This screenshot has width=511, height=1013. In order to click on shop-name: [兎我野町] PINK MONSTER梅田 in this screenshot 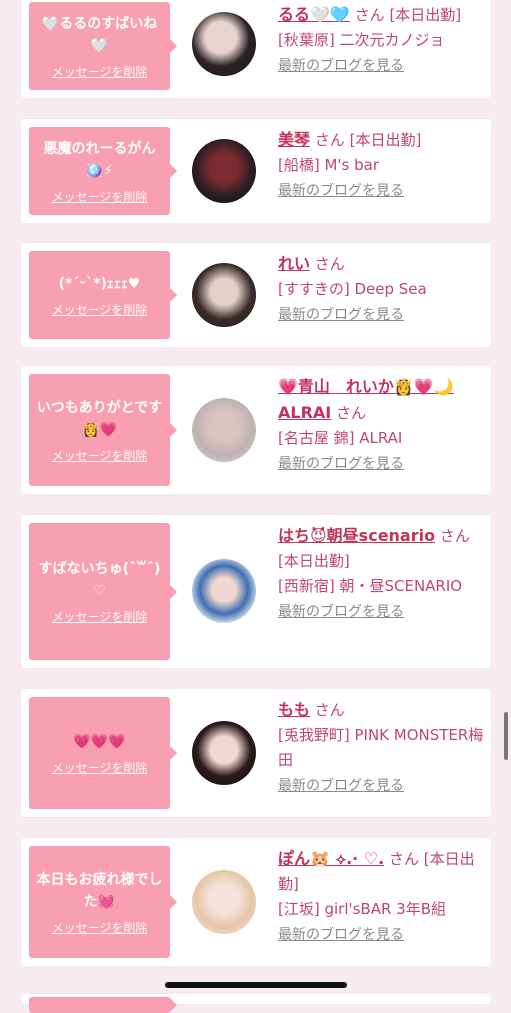, I will do `click(381, 747)`.